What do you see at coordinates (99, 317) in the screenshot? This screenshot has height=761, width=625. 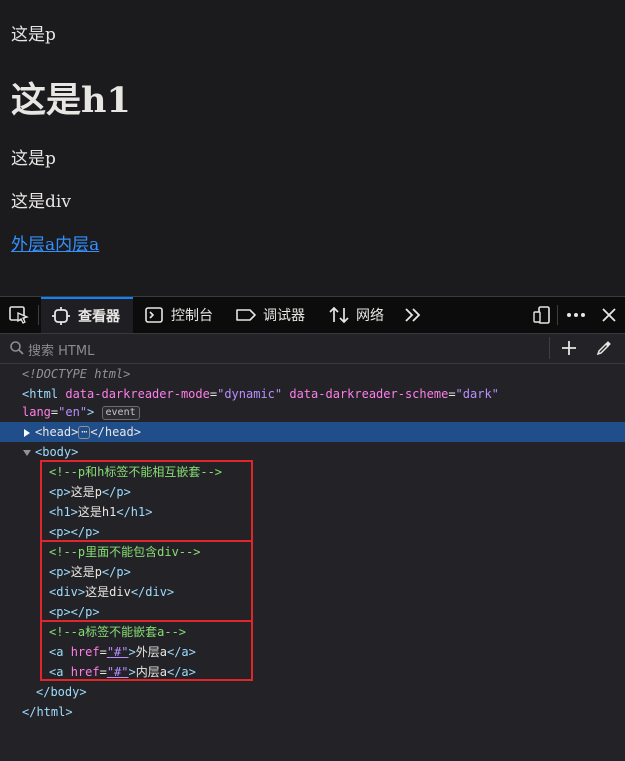 I see `tab-label: 查看器` at bounding box center [99, 317].